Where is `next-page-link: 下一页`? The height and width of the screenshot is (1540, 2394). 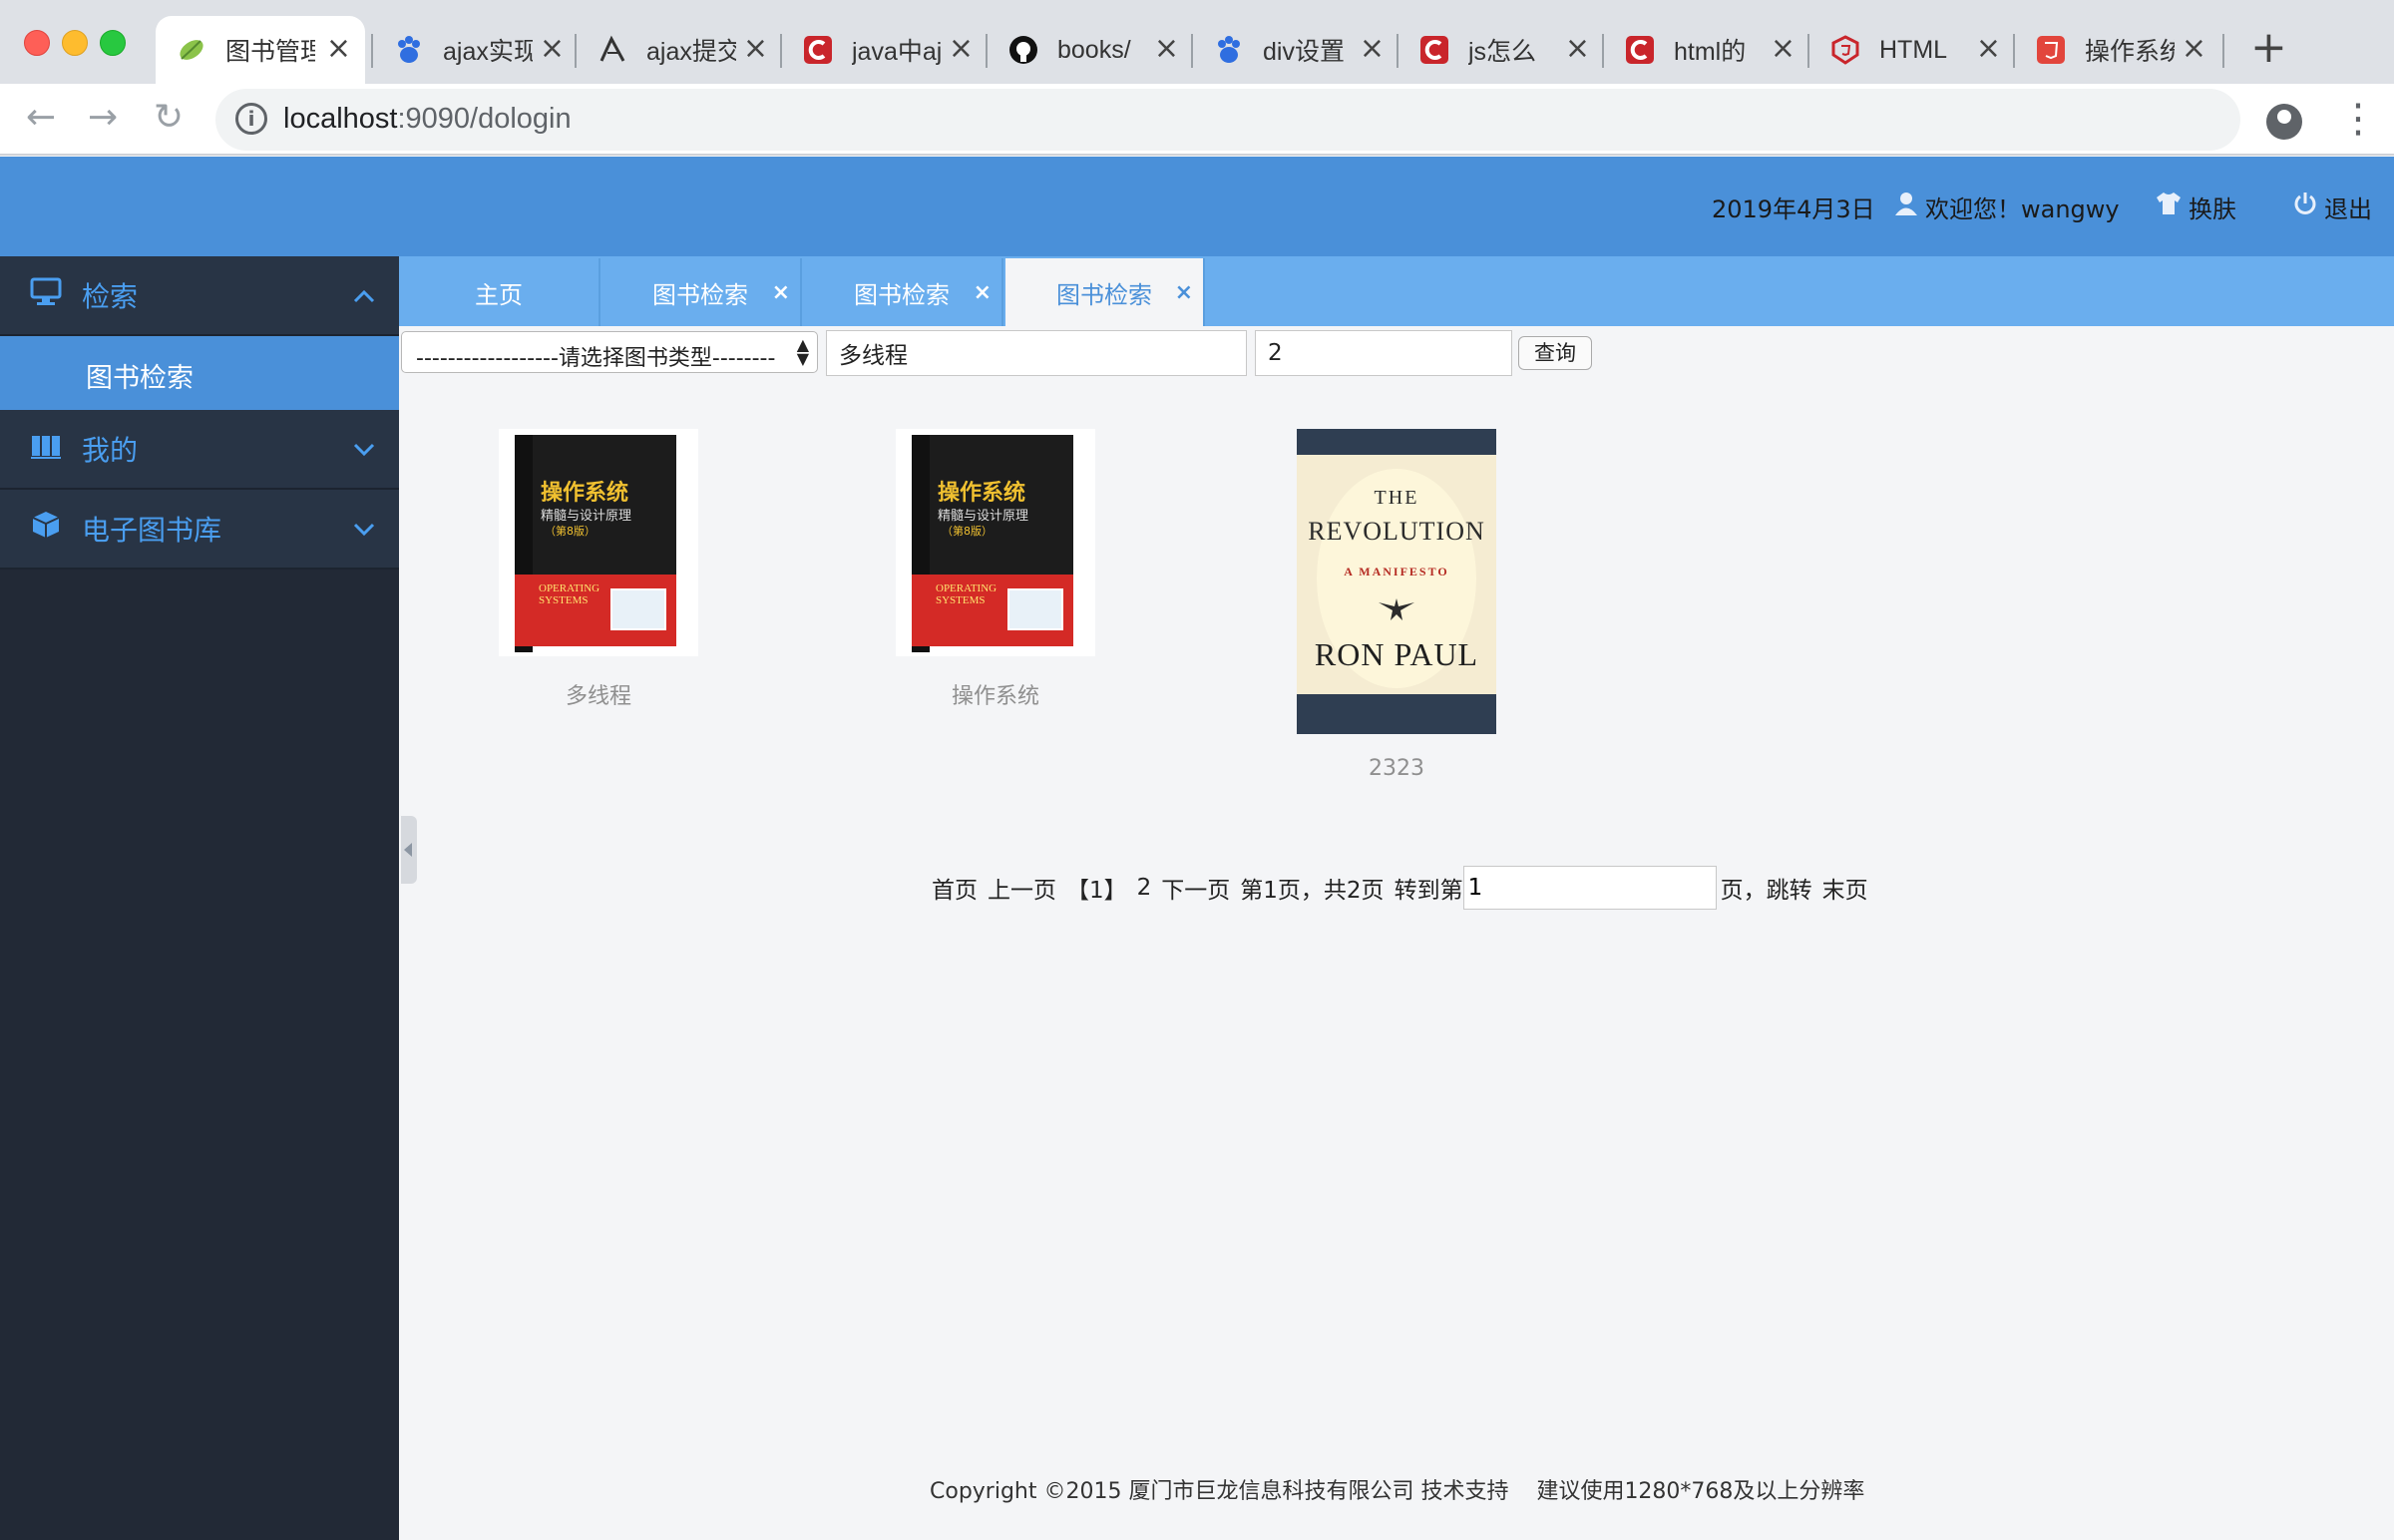 next-page-link: 下一页 is located at coordinates (1195, 888).